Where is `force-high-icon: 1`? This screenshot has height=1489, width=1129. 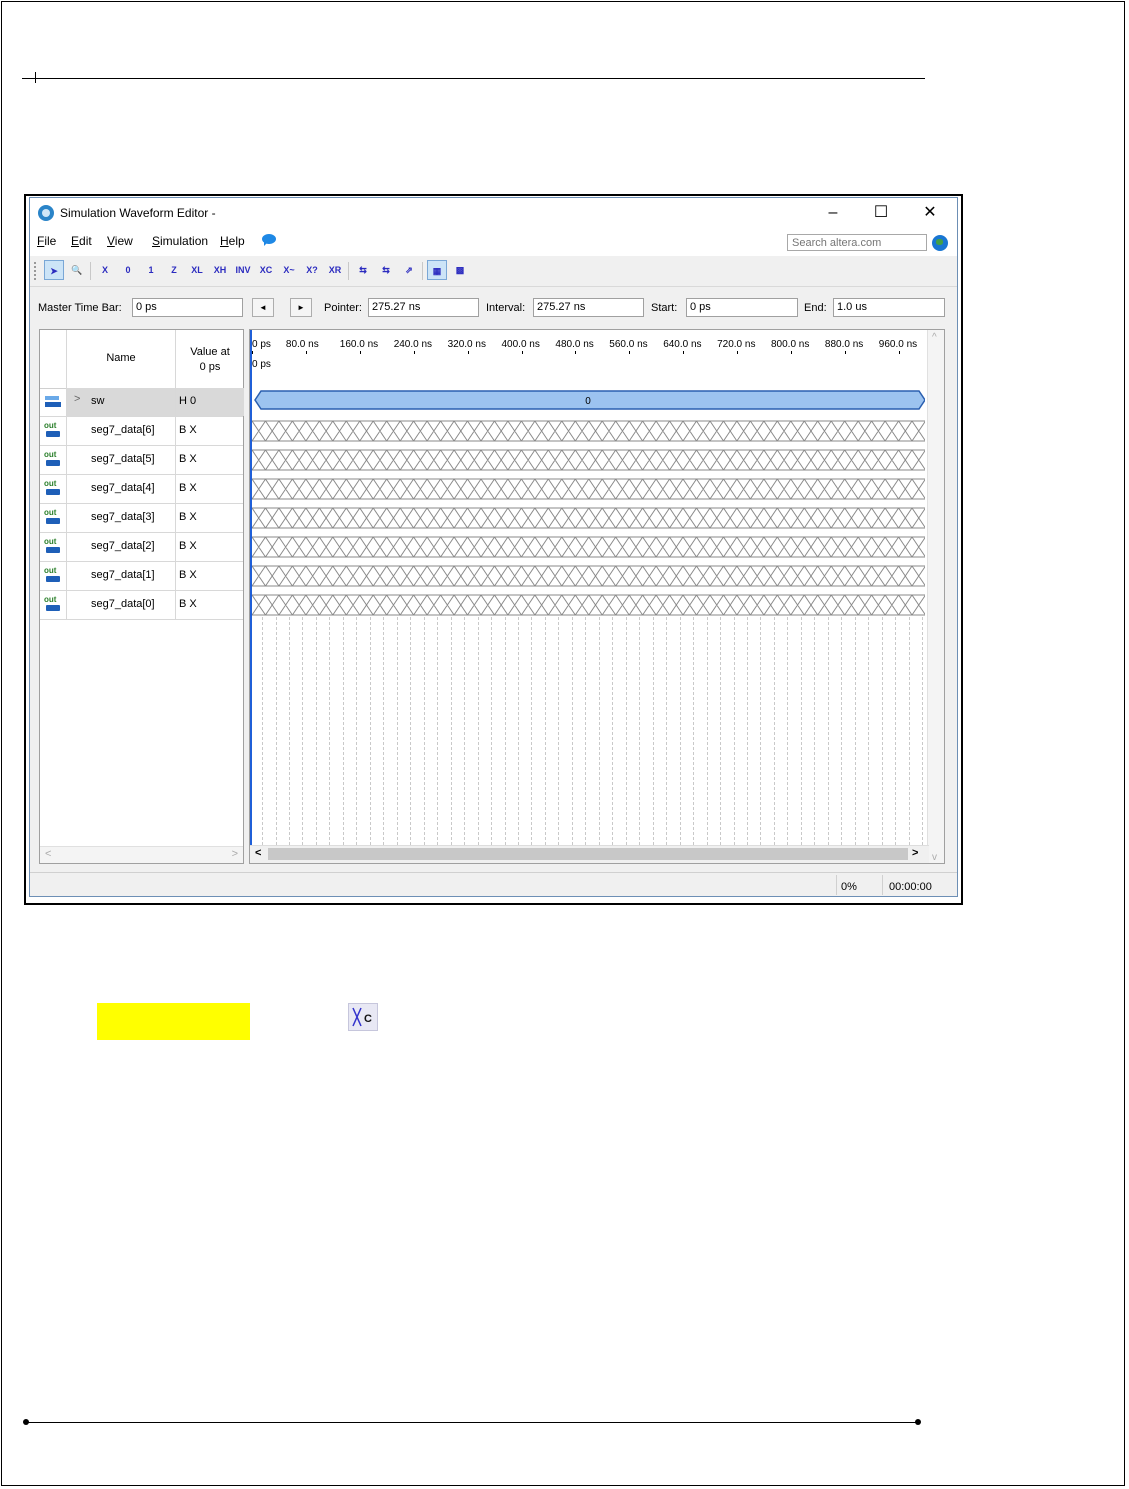
force-high-icon: 1 is located at coordinates (151, 270).